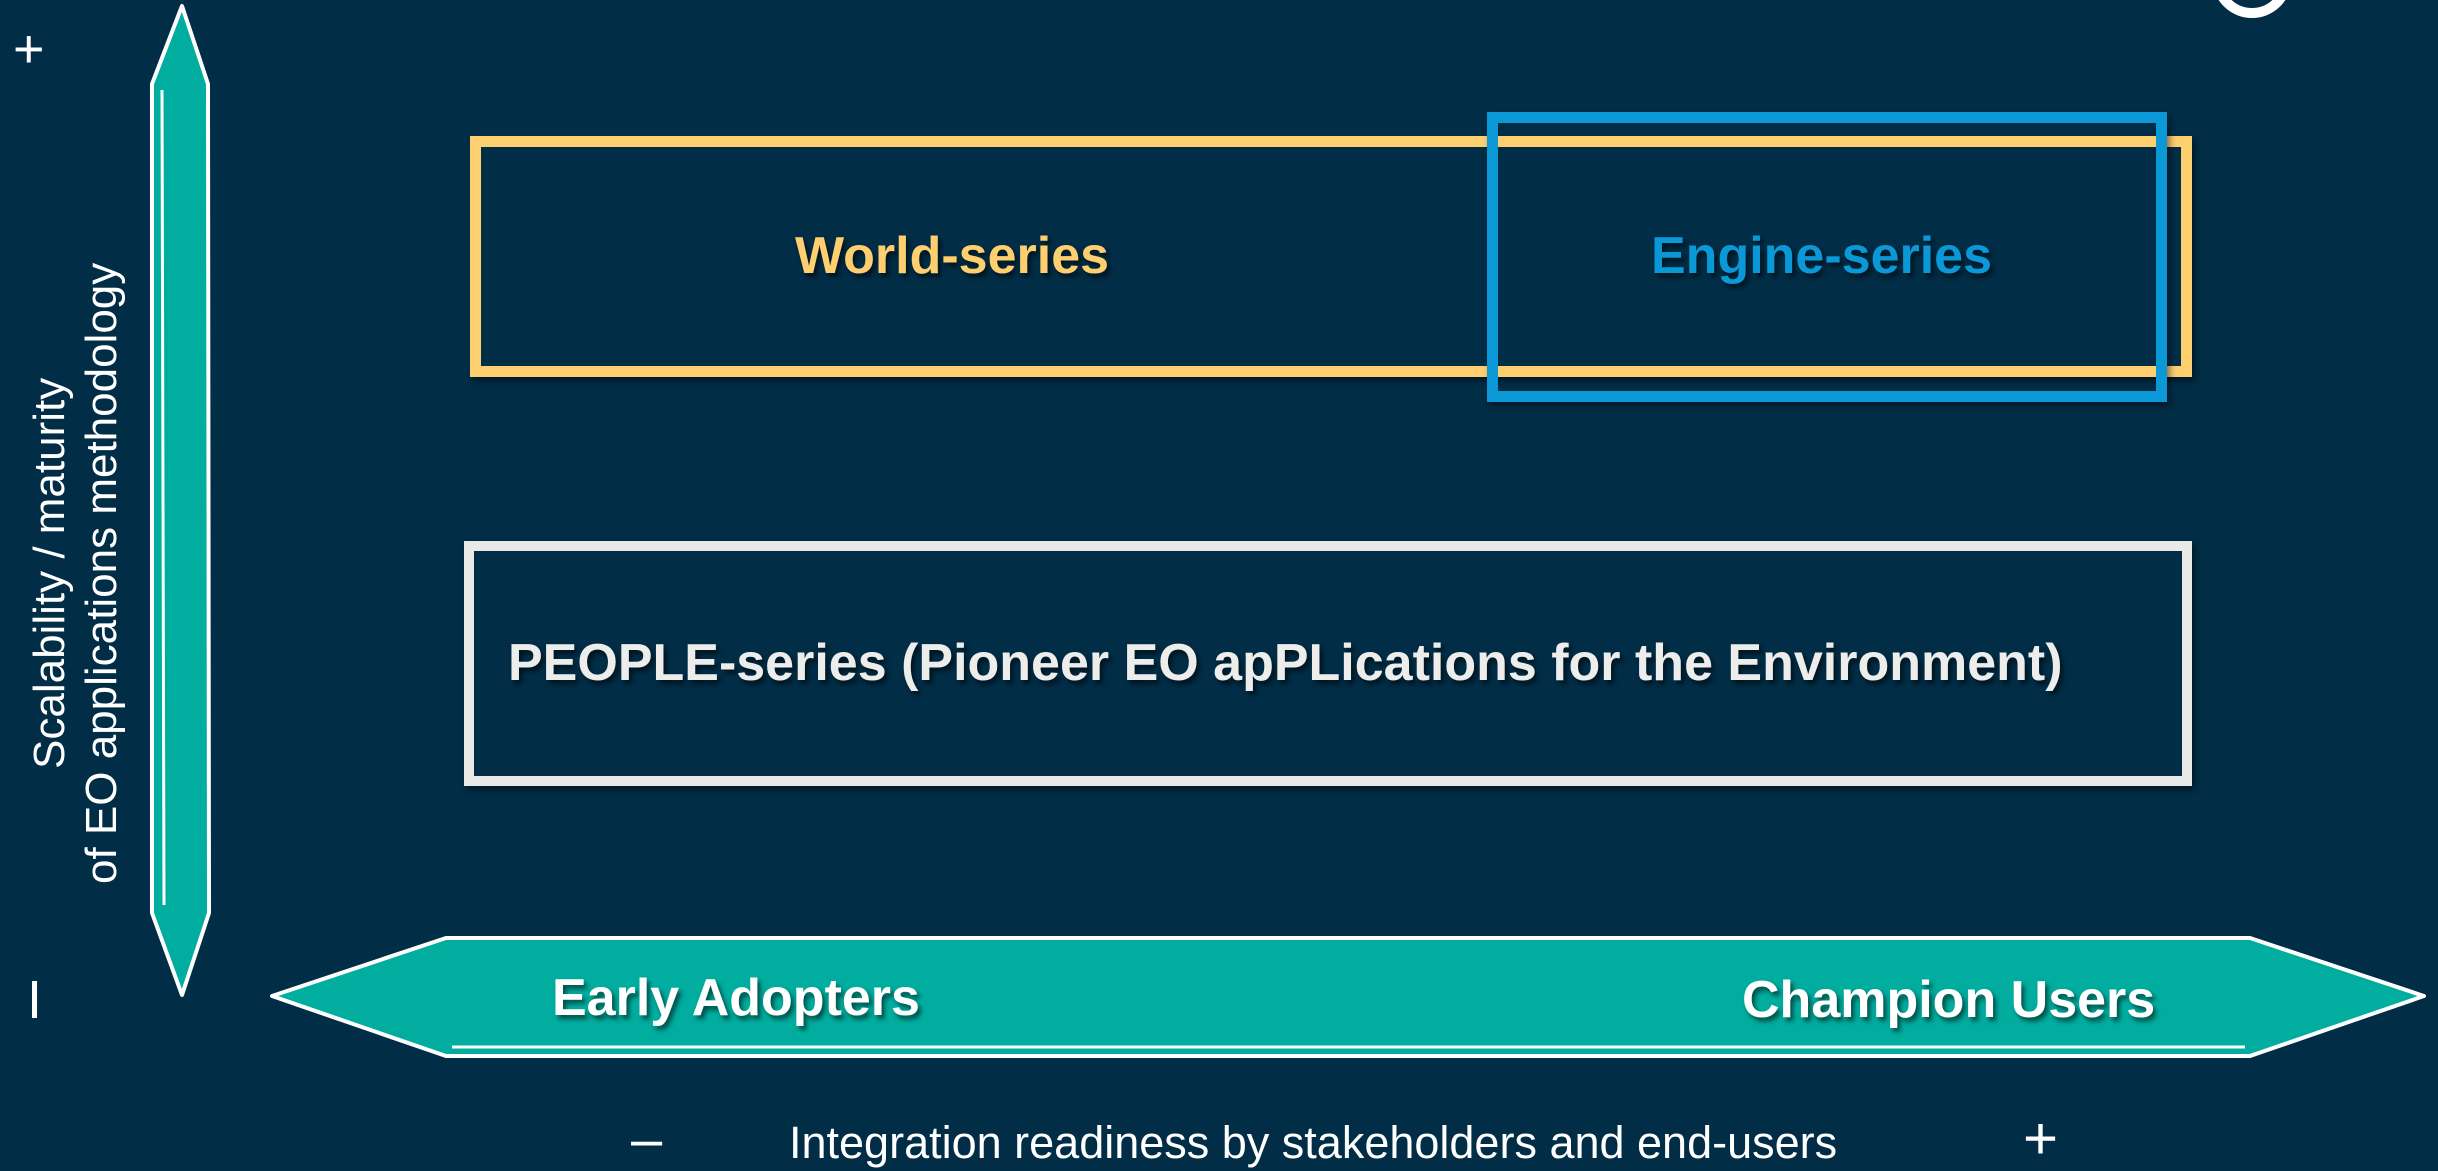 The width and height of the screenshot is (2438, 1171). I want to click on engine-series-label: Engine-series, so click(1822, 256).